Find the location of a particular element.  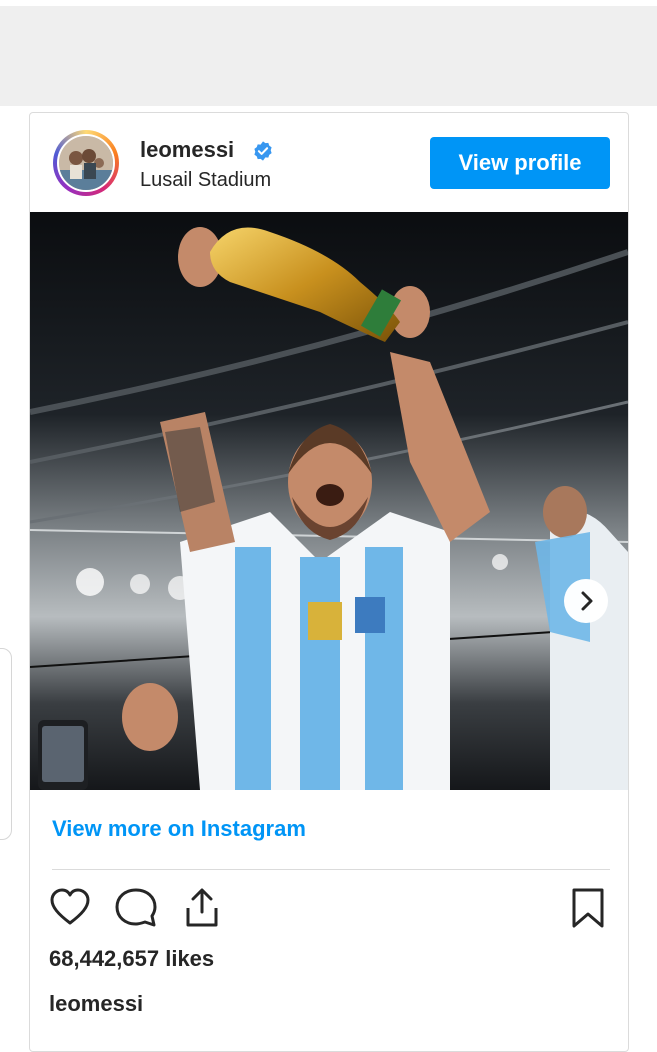

post-location: Lusail Stadium is located at coordinates (205, 180).